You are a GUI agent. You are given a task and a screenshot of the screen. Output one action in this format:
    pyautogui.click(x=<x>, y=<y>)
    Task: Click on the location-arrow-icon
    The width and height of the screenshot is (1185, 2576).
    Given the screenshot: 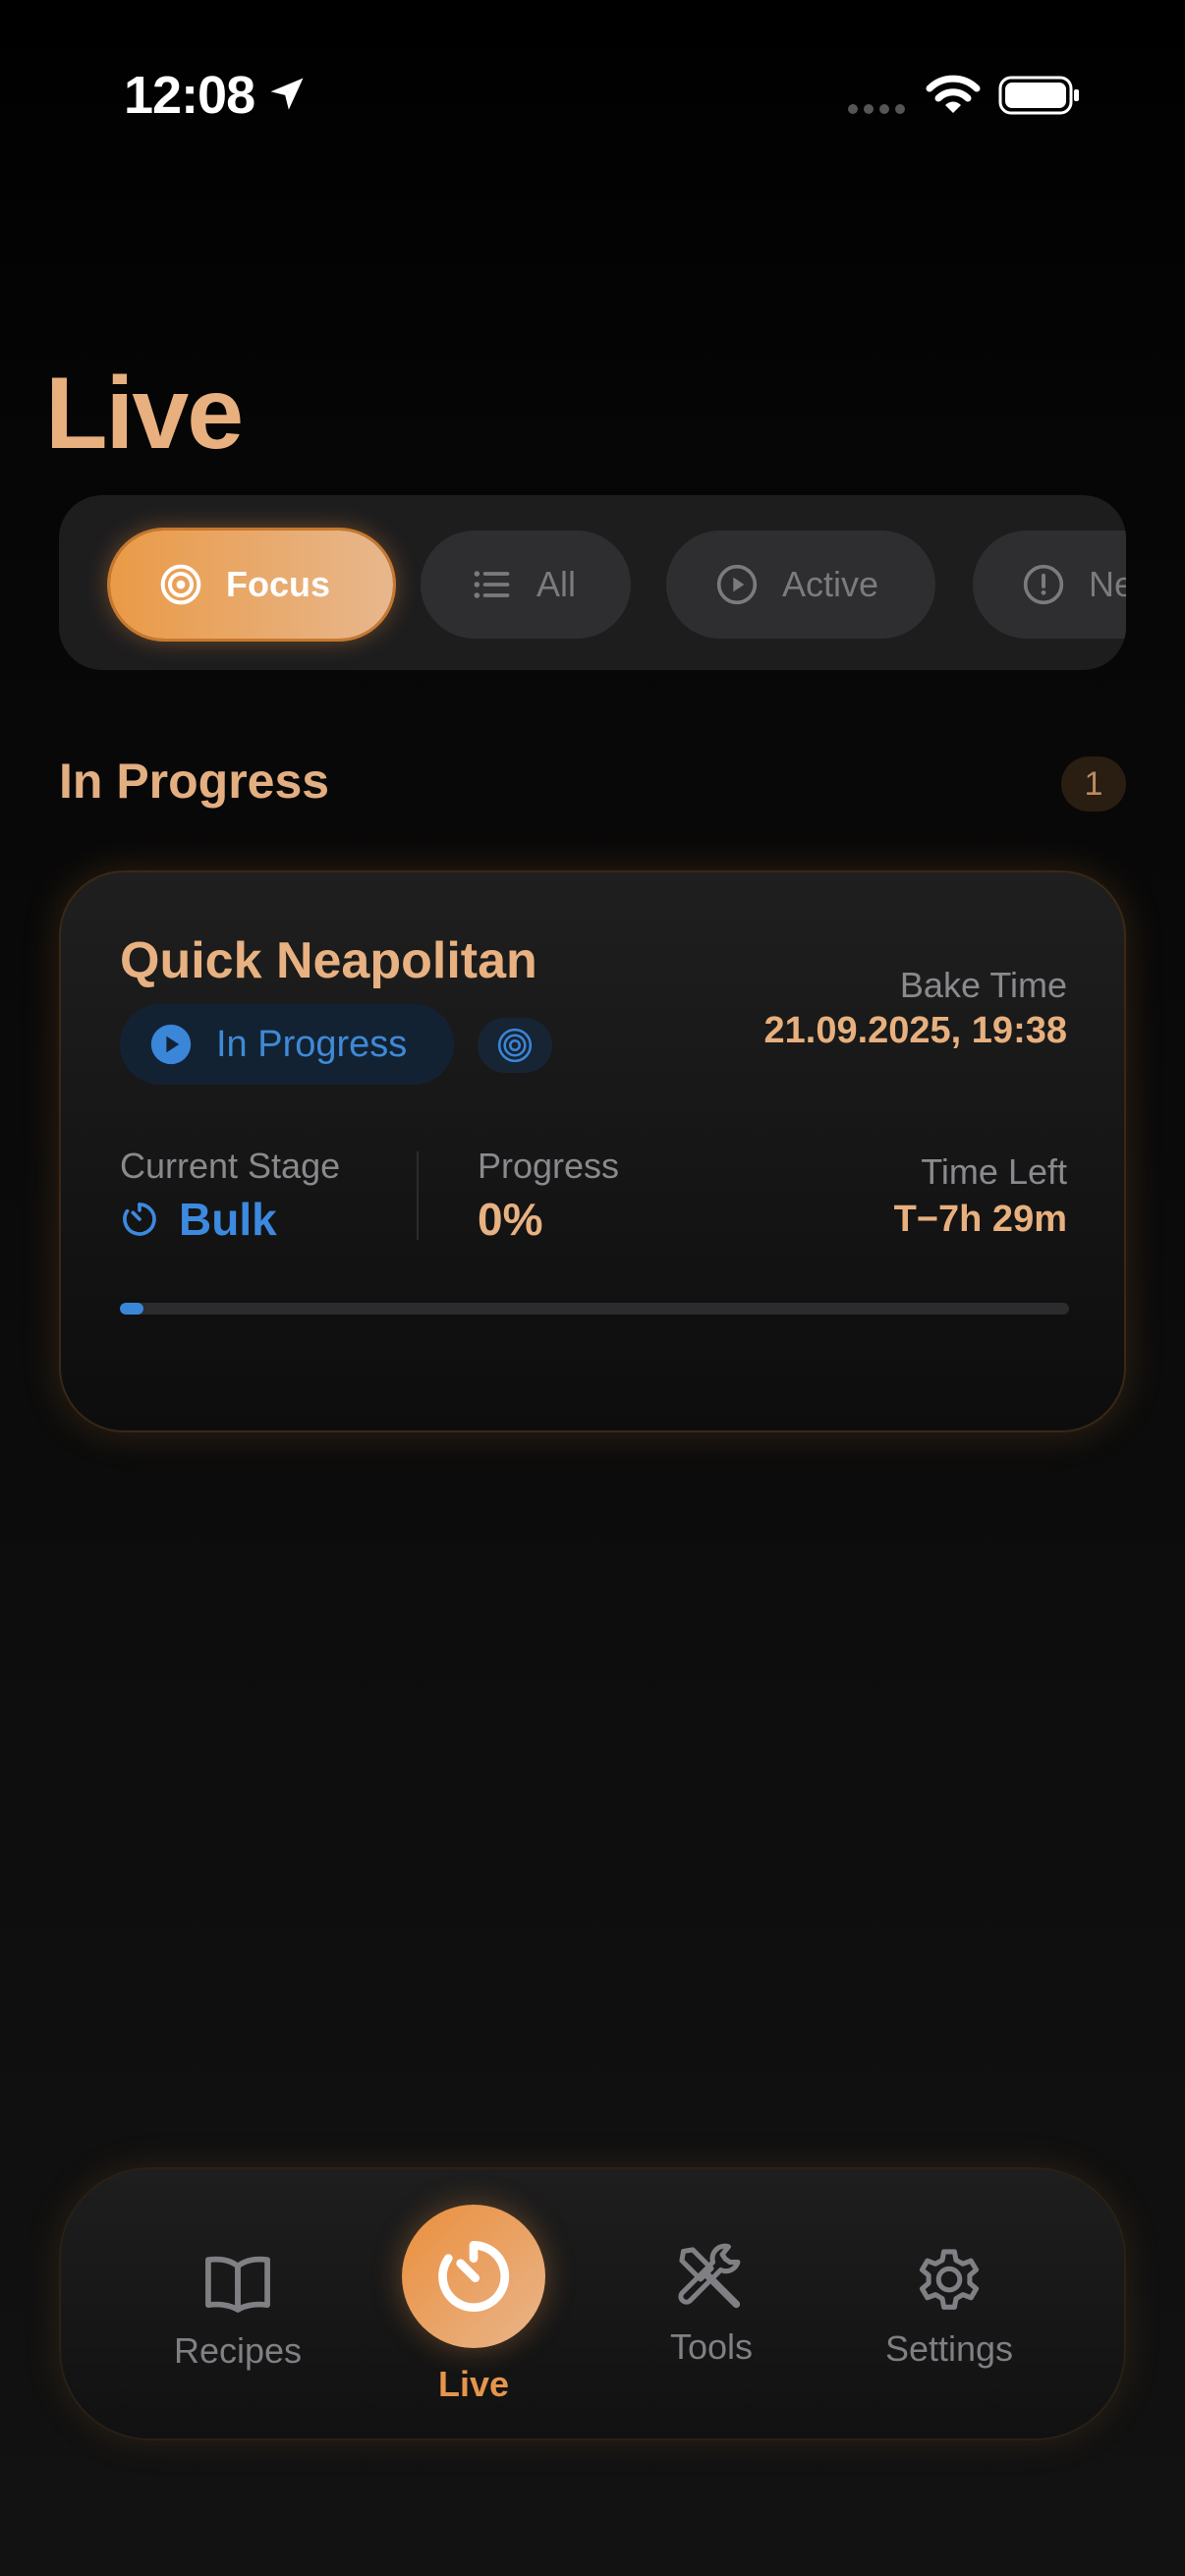 What is the action you would take?
    pyautogui.click(x=287, y=94)
    